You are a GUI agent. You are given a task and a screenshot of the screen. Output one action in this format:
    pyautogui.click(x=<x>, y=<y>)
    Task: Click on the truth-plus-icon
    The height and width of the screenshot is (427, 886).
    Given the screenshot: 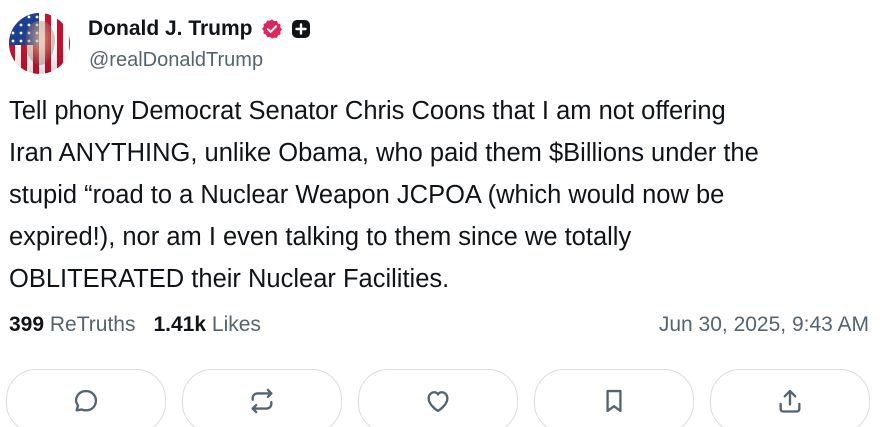 What is the action you would take?
    pyautogui.click(x=300, y=29)
    